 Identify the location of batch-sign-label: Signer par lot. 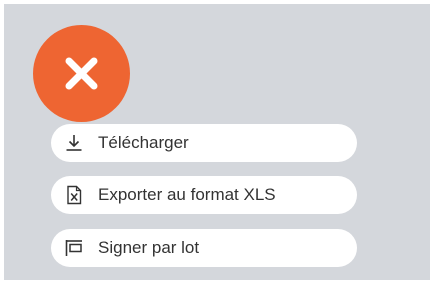
(149, 247).